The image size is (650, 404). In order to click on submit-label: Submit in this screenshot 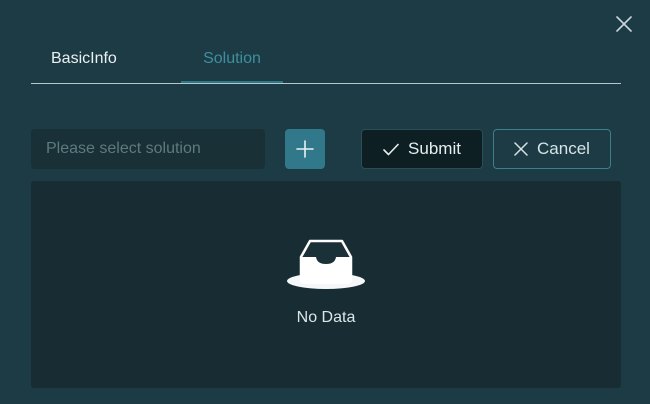, I will do `click(434, 148)`.